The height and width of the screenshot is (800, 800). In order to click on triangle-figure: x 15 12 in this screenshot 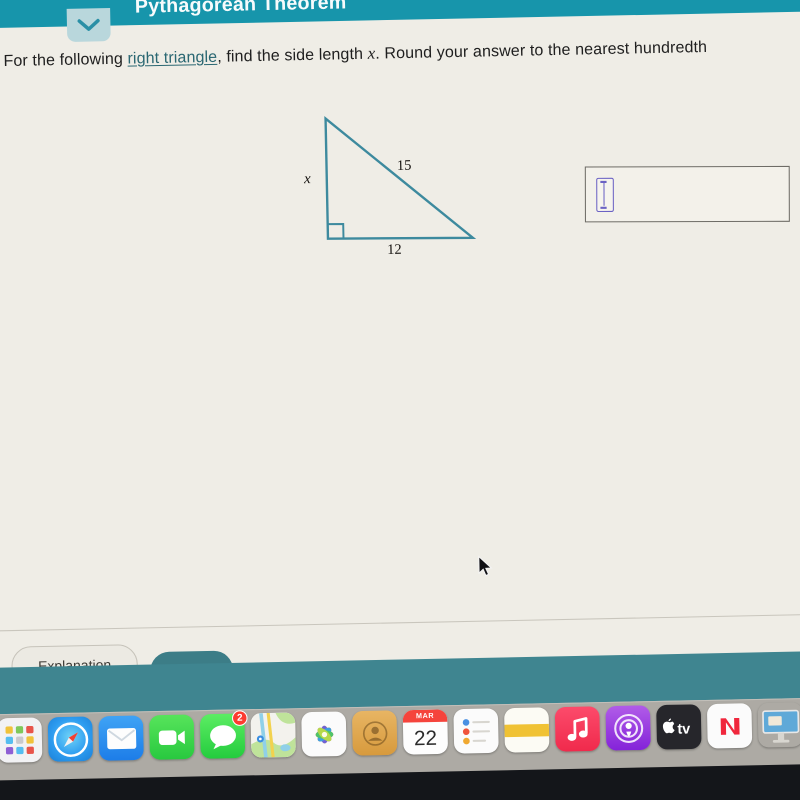, I will do `click(397, 188)`.